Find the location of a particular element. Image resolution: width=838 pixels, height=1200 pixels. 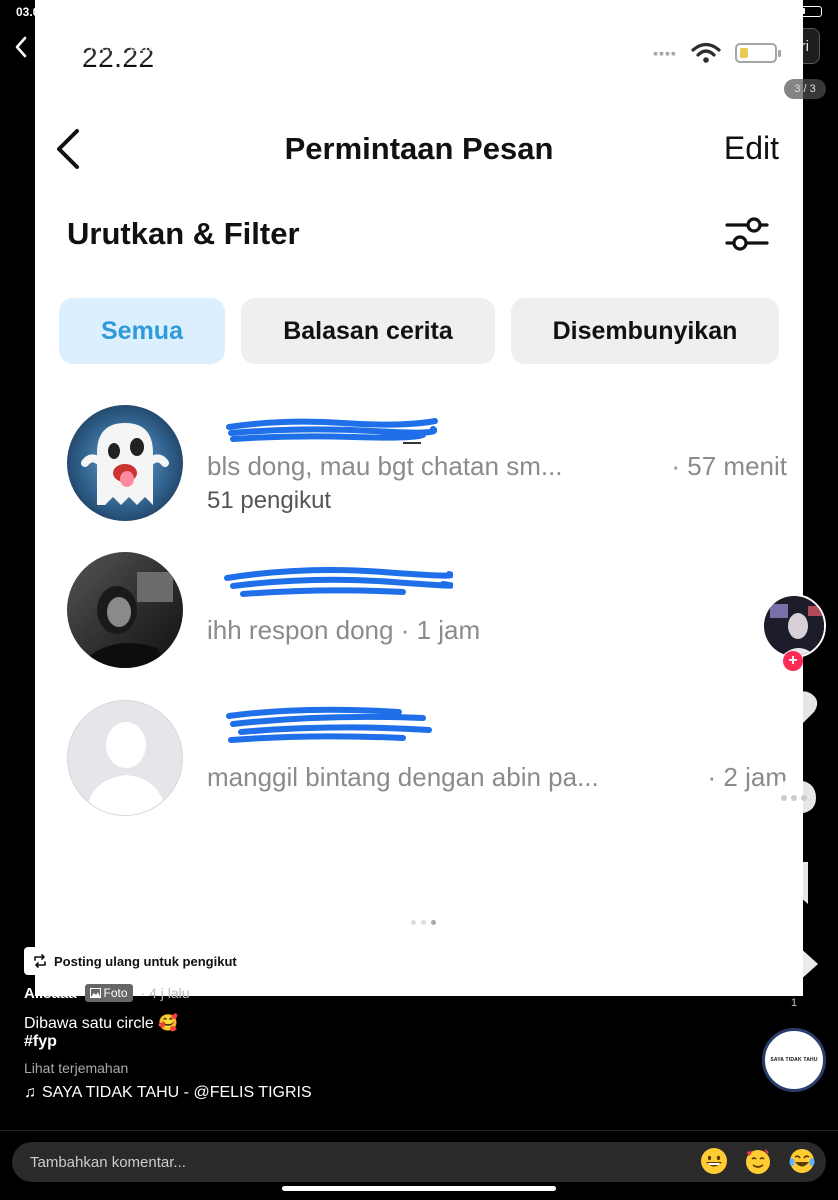

chip-balasan-cerita: Balasan cerita is located at coordinates (368, 331).